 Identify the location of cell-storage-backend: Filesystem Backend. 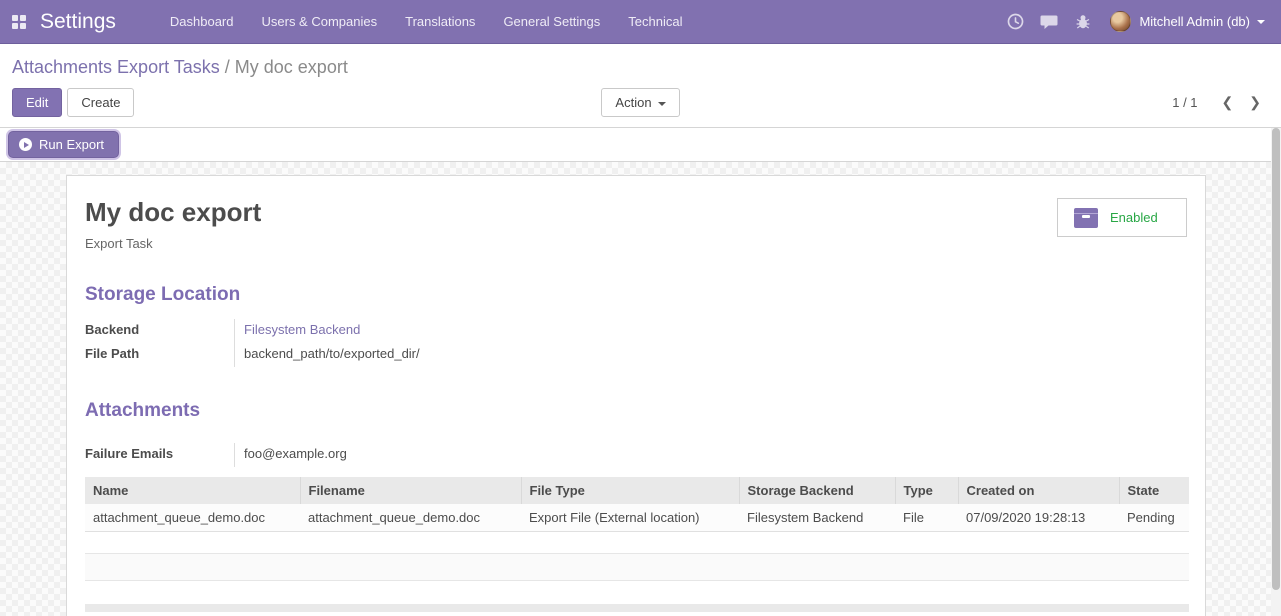
(805, 517).